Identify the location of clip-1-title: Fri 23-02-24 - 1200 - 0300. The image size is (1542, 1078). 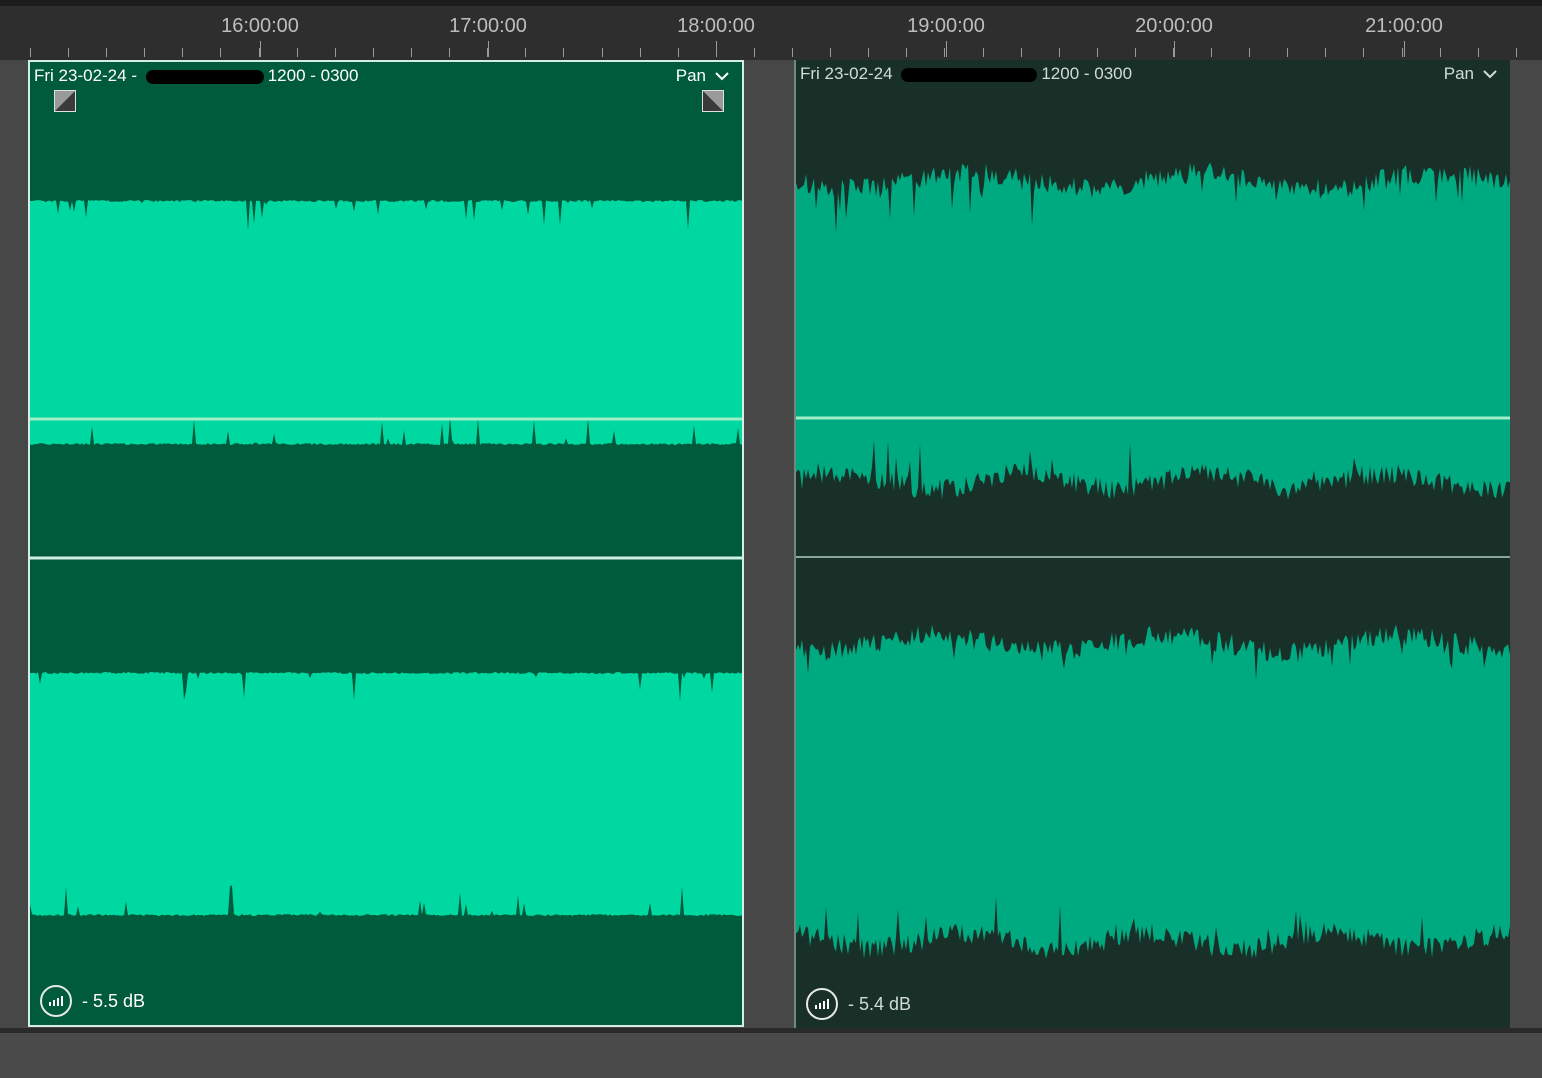
(196, 76).